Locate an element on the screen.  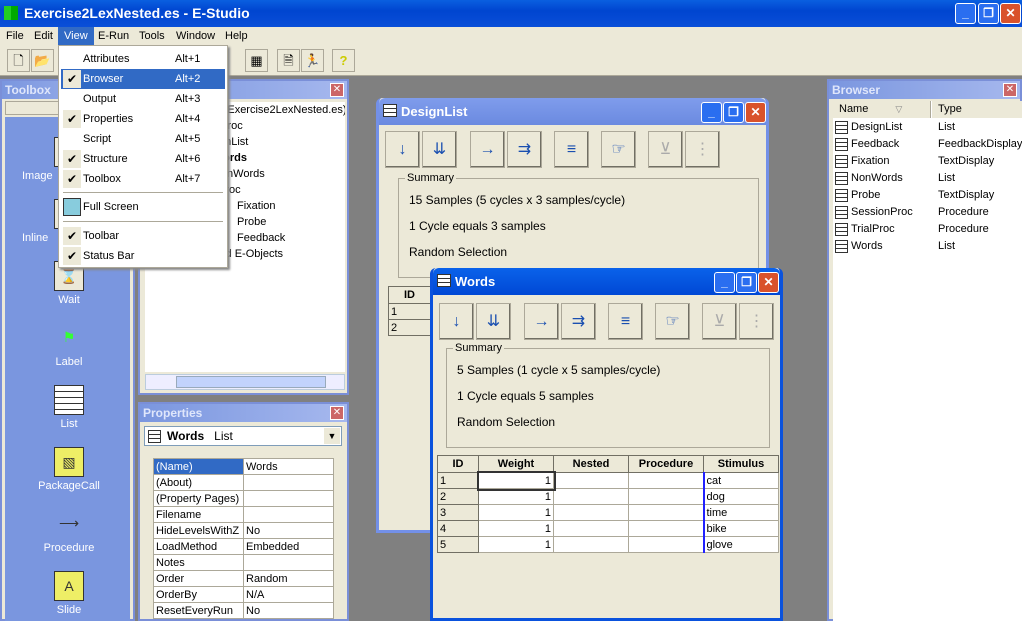
new-icon: 🗋 is located at coordinates (18, 60).